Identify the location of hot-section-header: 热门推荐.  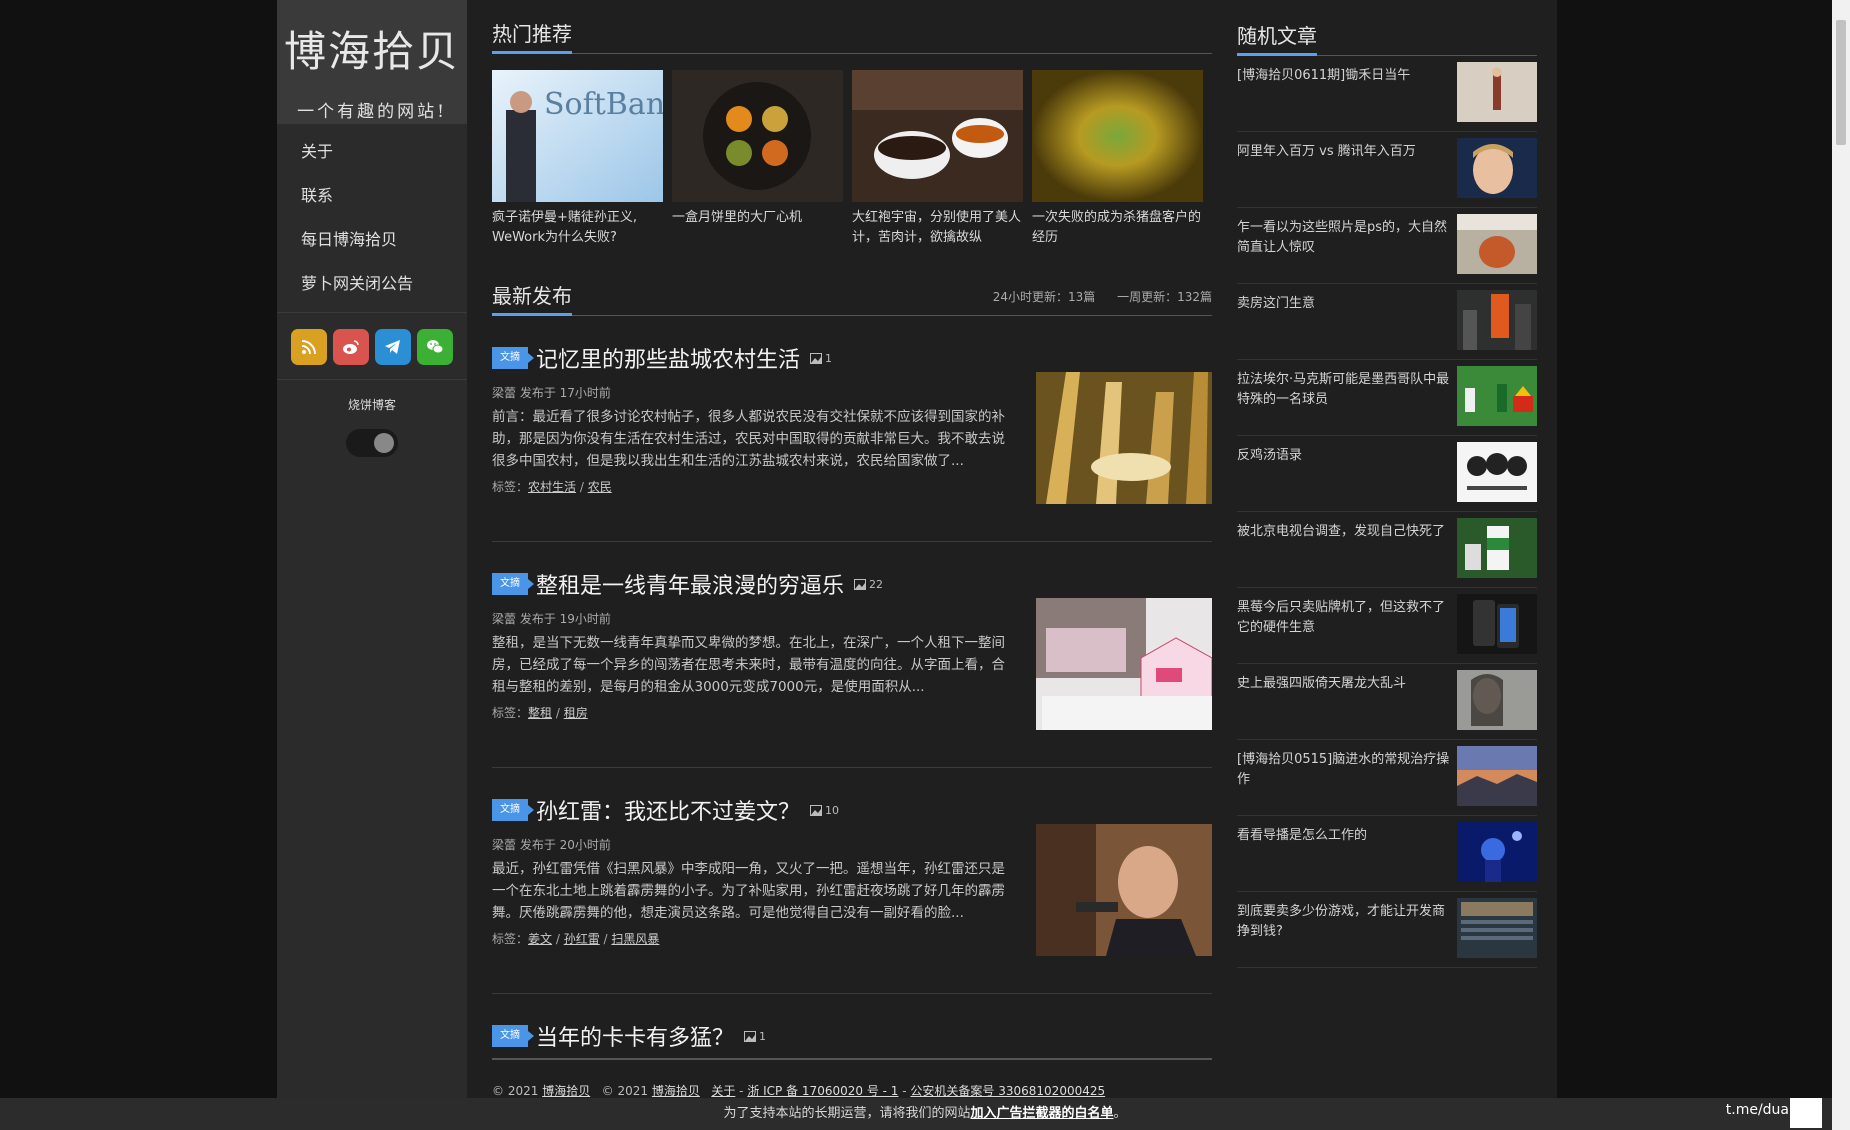
(852, 27).